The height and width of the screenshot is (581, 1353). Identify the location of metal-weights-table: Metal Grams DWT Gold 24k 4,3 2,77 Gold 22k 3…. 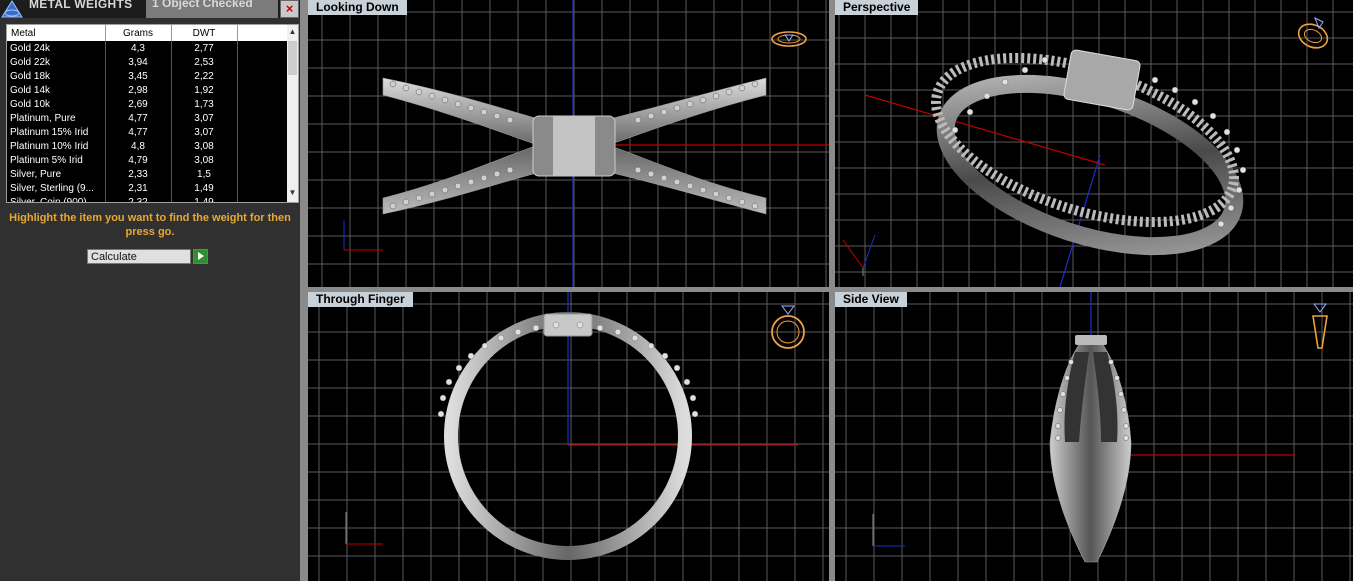
(152, 113).